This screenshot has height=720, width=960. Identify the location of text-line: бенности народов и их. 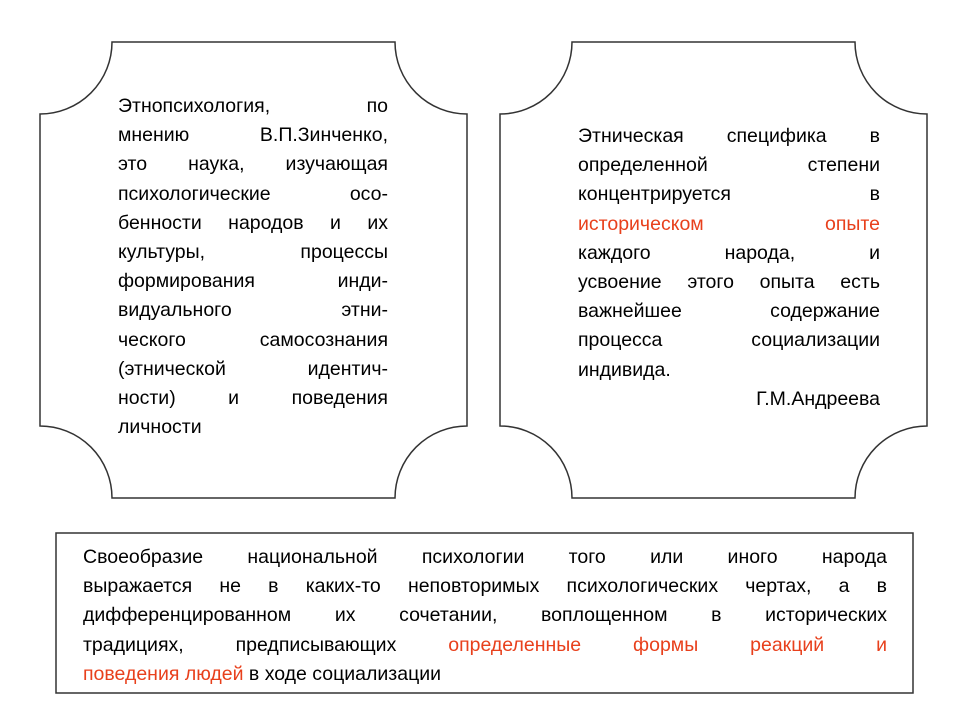
(253, 223).